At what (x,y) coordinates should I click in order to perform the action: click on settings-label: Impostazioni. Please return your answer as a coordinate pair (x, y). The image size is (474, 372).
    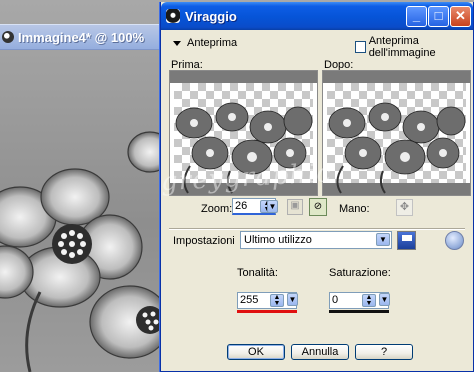
    Looking at the image, I should click on (204, 241).